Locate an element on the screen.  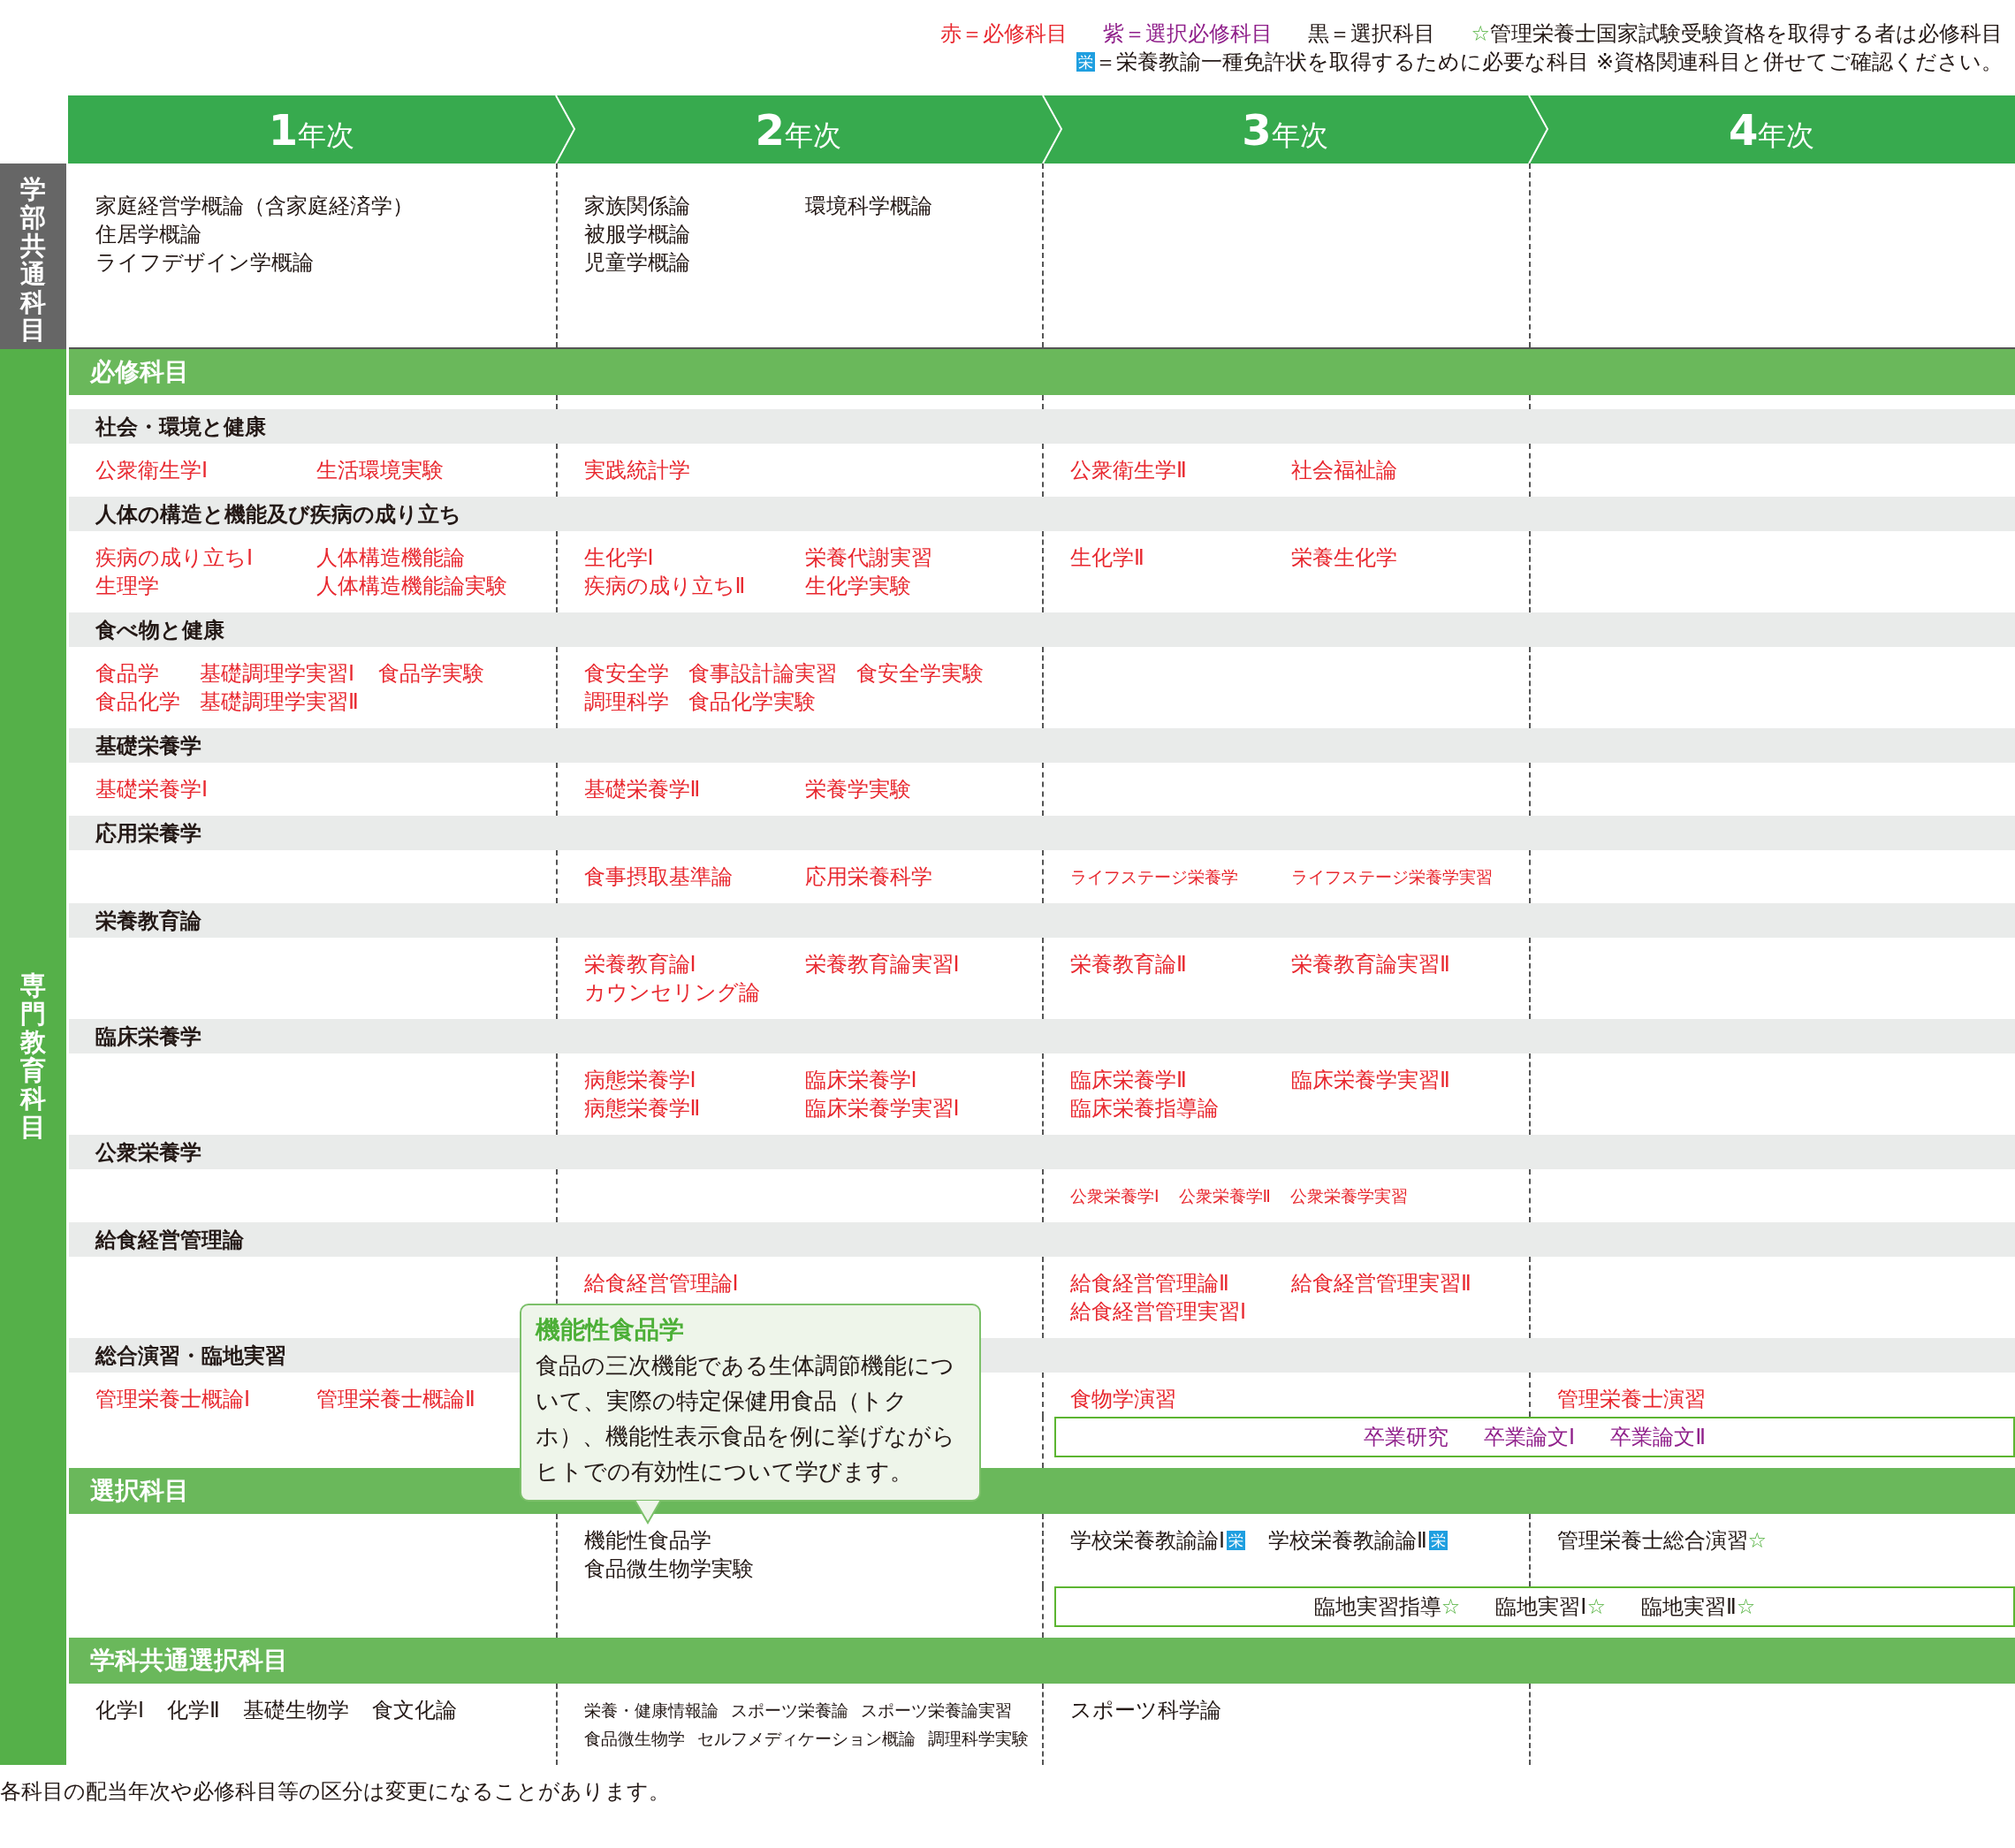
course-name: 栄養教育論Ⅱ is located at coordinates (1128, 964).